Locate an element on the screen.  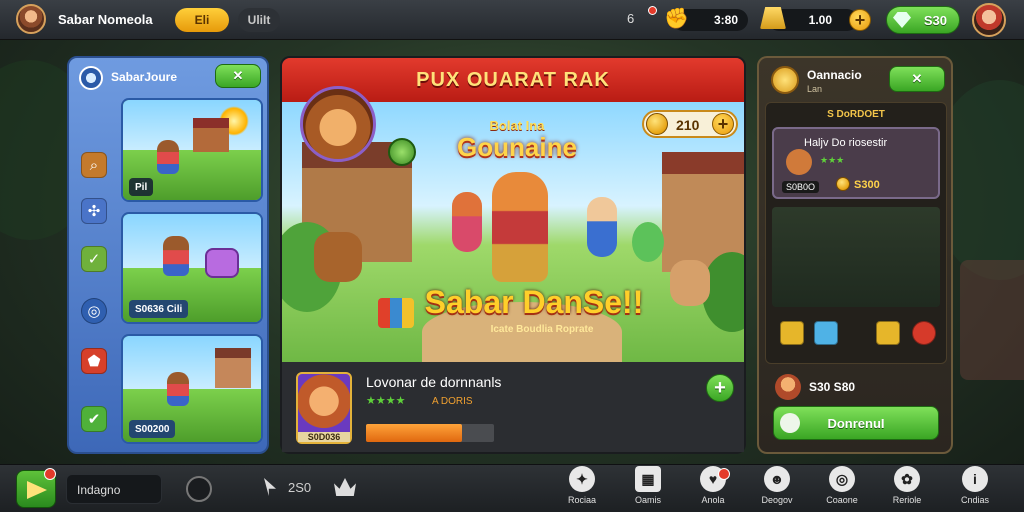
quest-progress-track is located at coordinates (430, 433).